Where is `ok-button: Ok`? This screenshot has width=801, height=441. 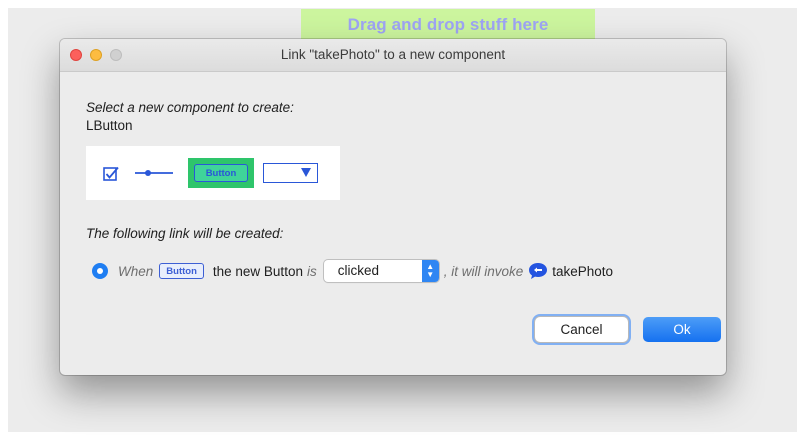 ok-button: Ok is located at coordinates (682, 329).